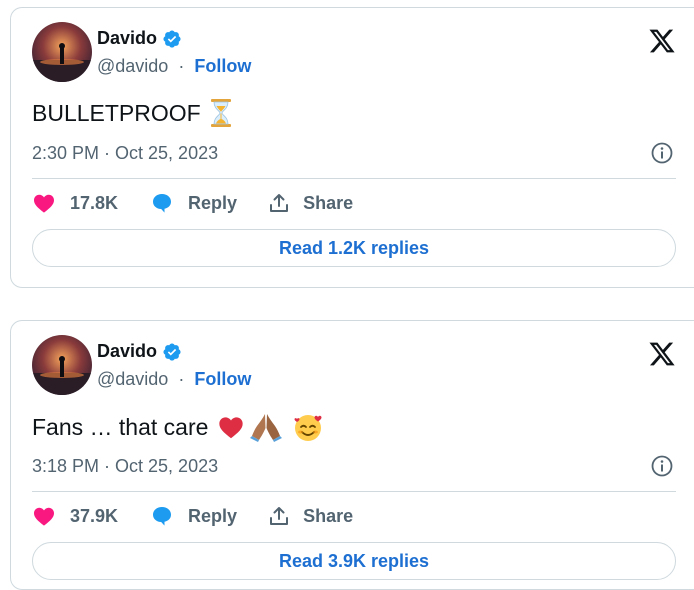  What do you see at coordinates (125, 153) in the screenshot?
I see `tweet-timestamp: 2:30 PM · Oct 25, 2023` at bounding box center [125, 153].